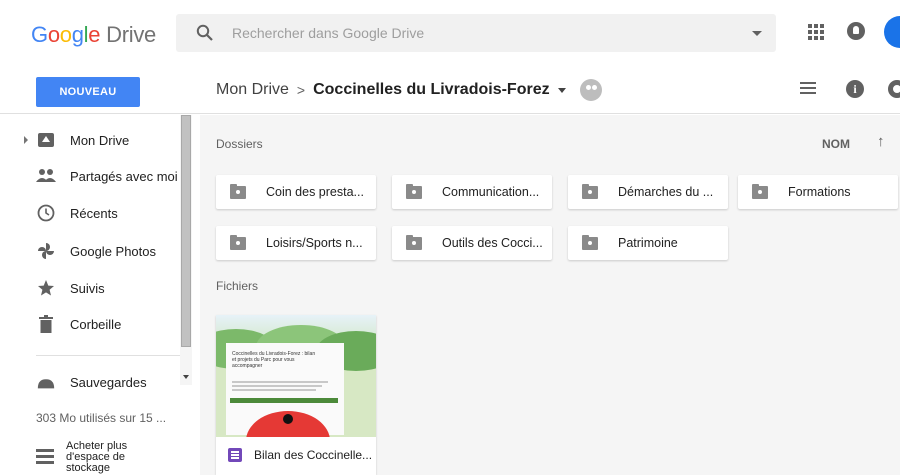 This screenshot has height=475, width=900. I want to click on sidebar-divider, so click(108, 355).